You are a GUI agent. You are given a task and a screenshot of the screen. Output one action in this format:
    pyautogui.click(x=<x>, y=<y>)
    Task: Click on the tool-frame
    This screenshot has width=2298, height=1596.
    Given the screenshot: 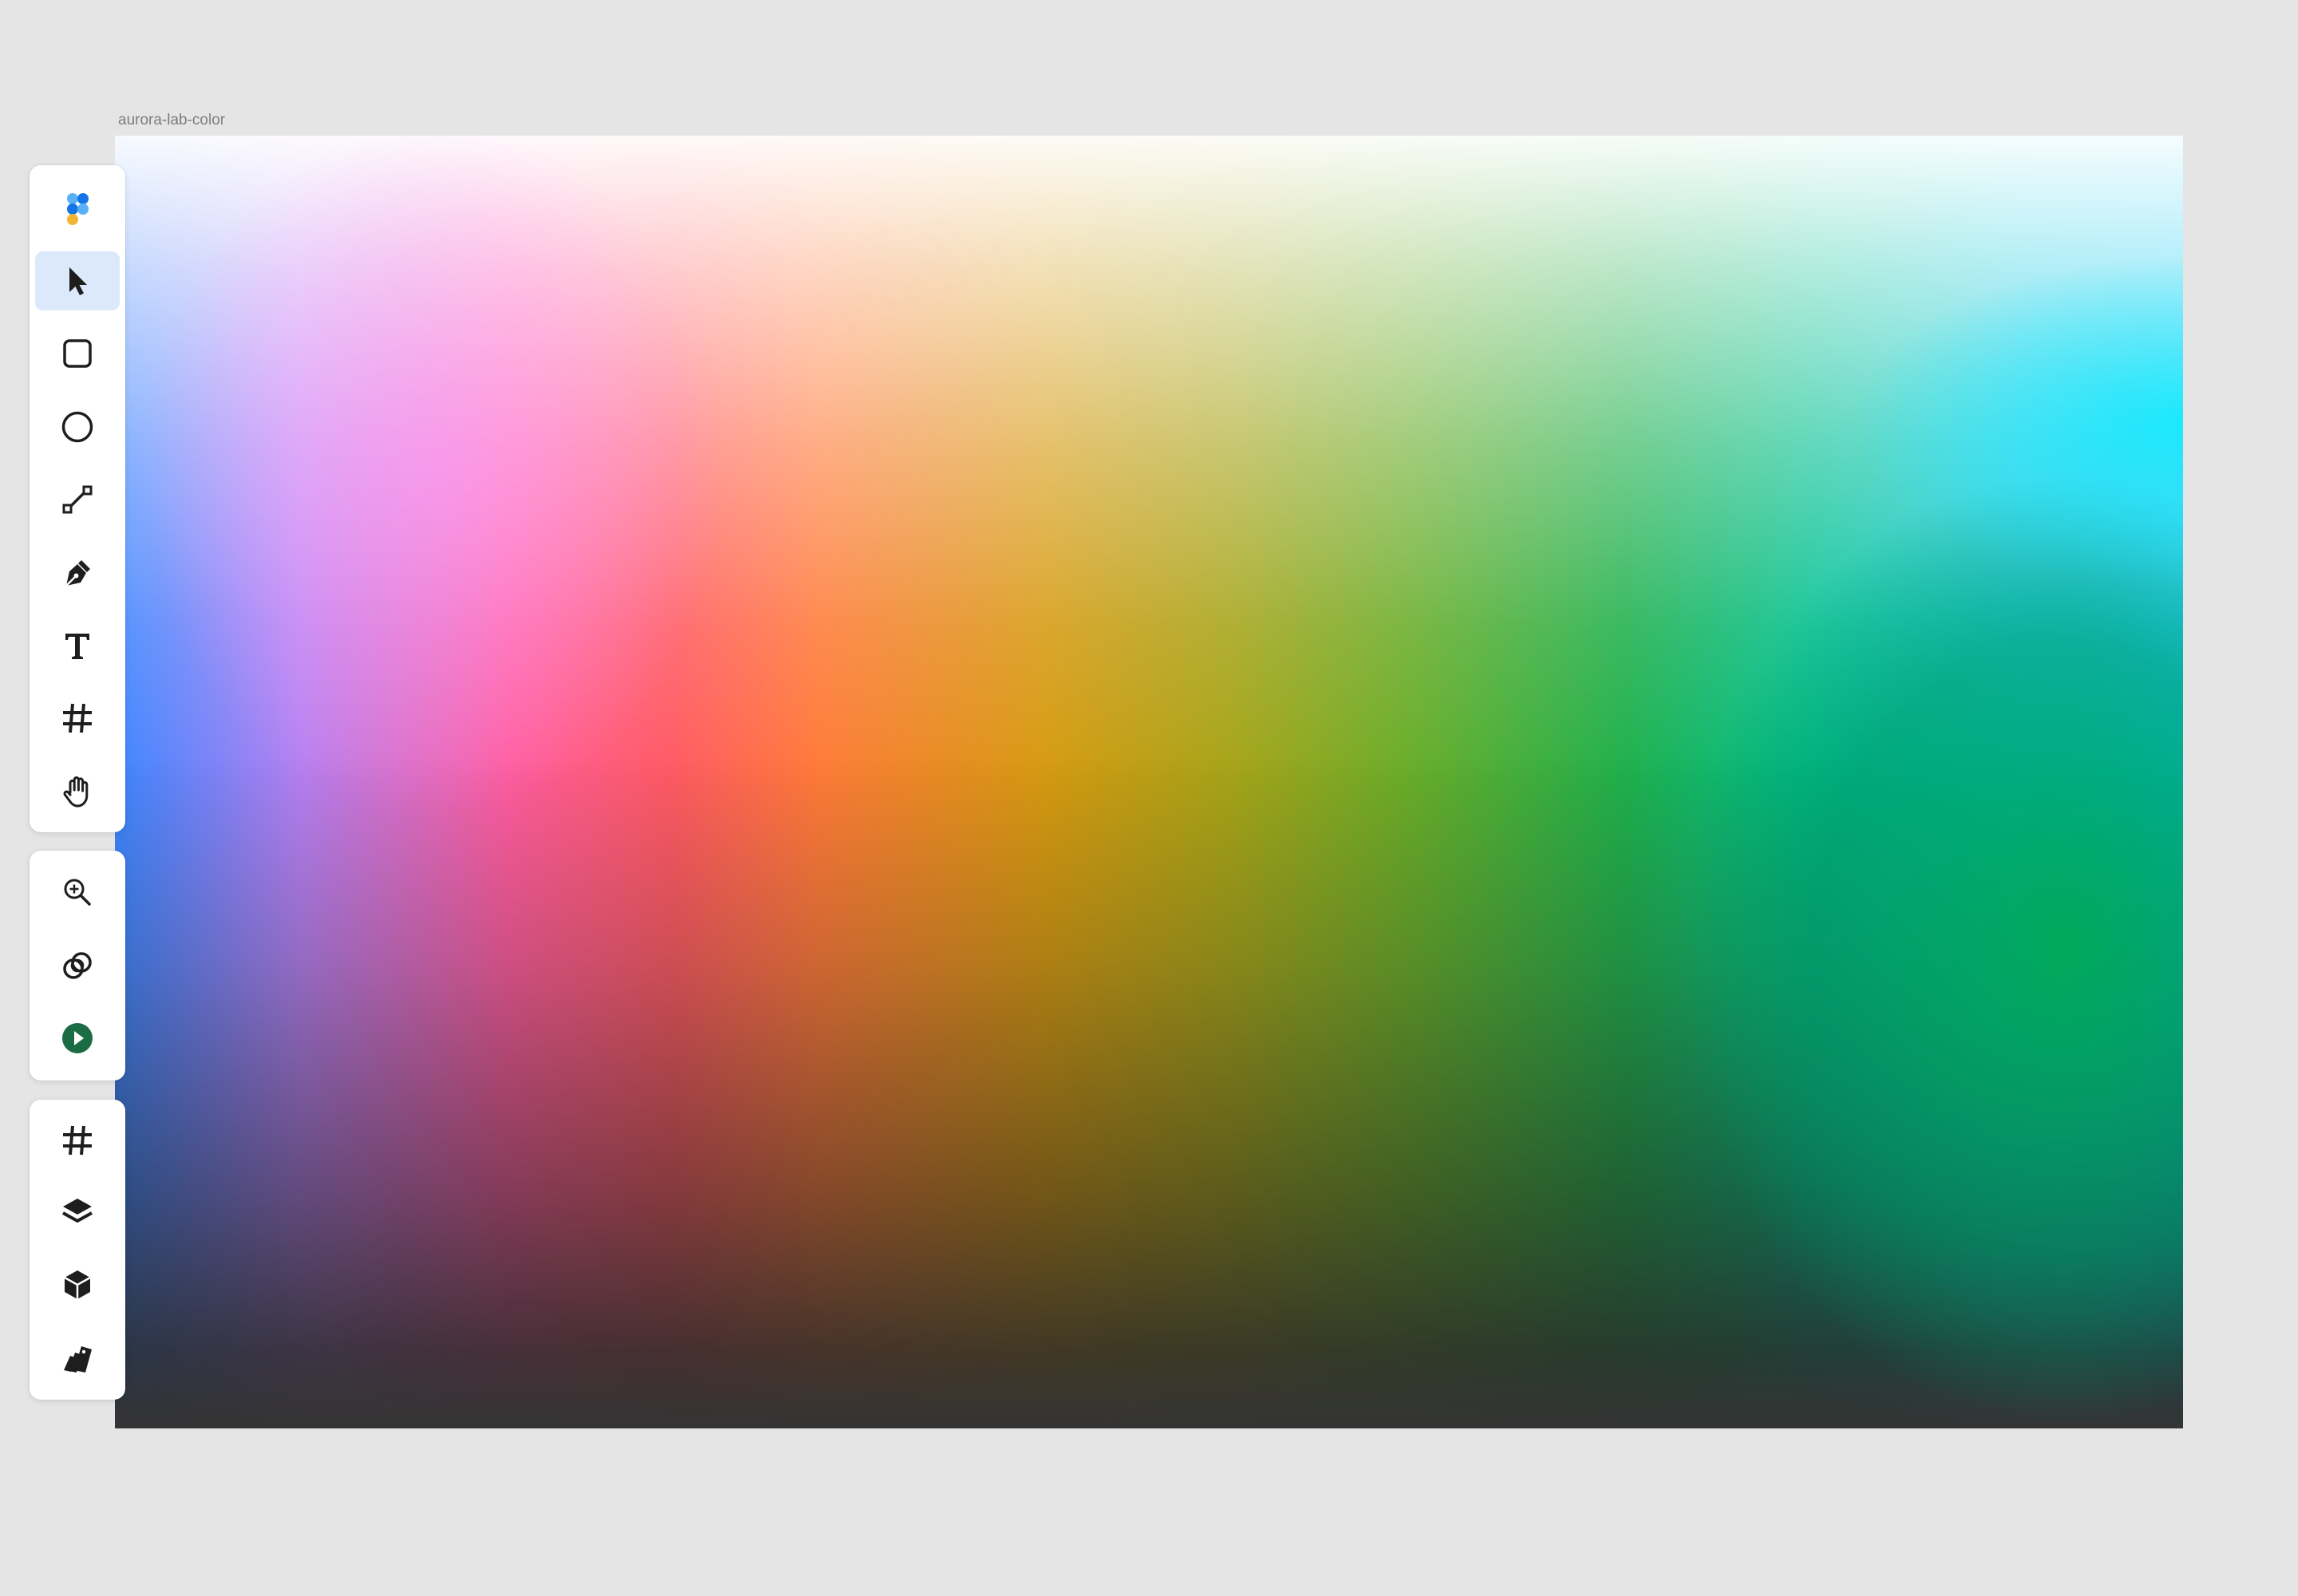 What is the action you would take?
    pyautogui.click(x=78, y=718)
    